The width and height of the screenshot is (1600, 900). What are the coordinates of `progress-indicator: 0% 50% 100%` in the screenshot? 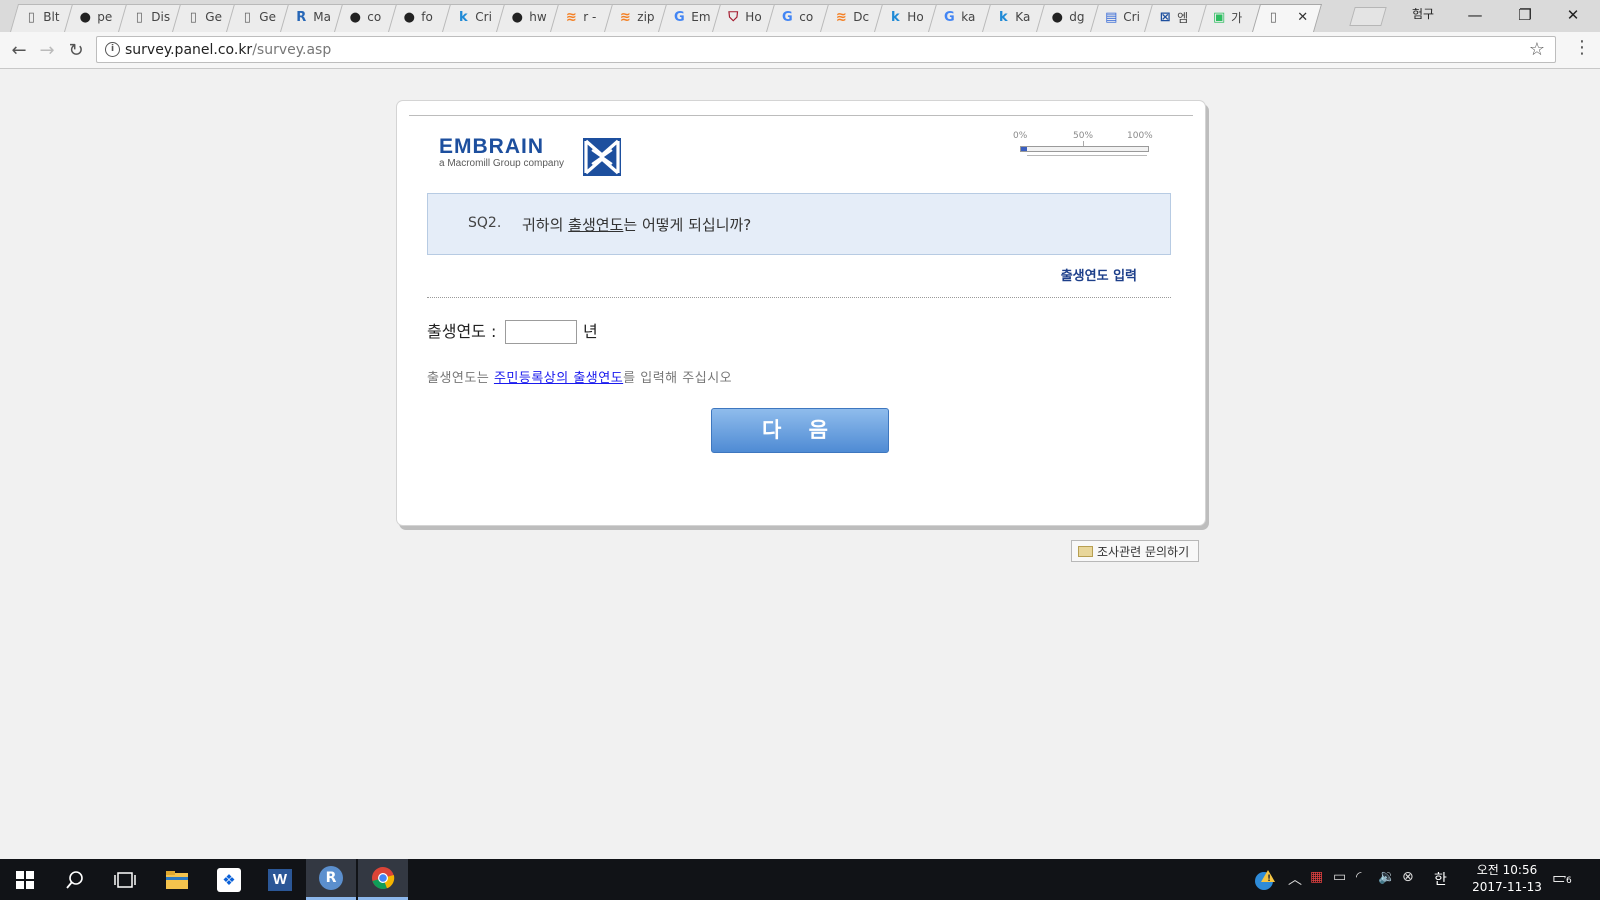 It's located at (1083, 146).